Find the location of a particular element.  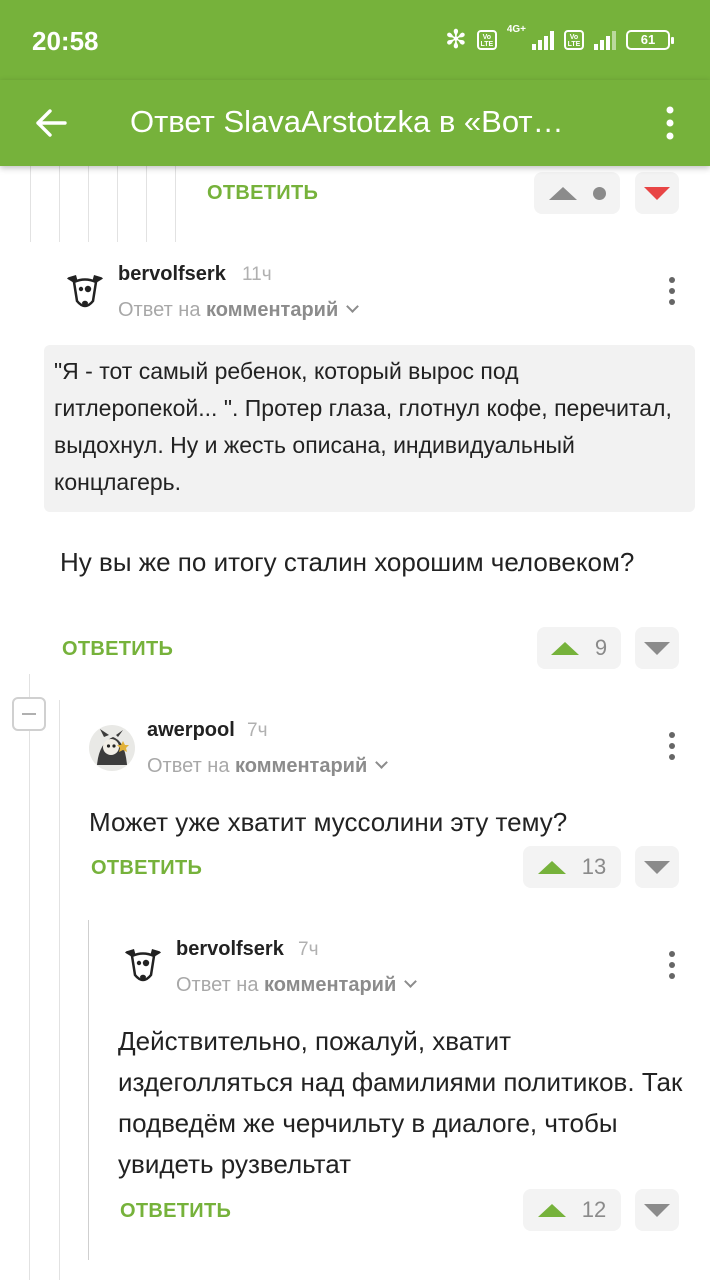

more-vertical-icon is located at coordinates (670, 123).